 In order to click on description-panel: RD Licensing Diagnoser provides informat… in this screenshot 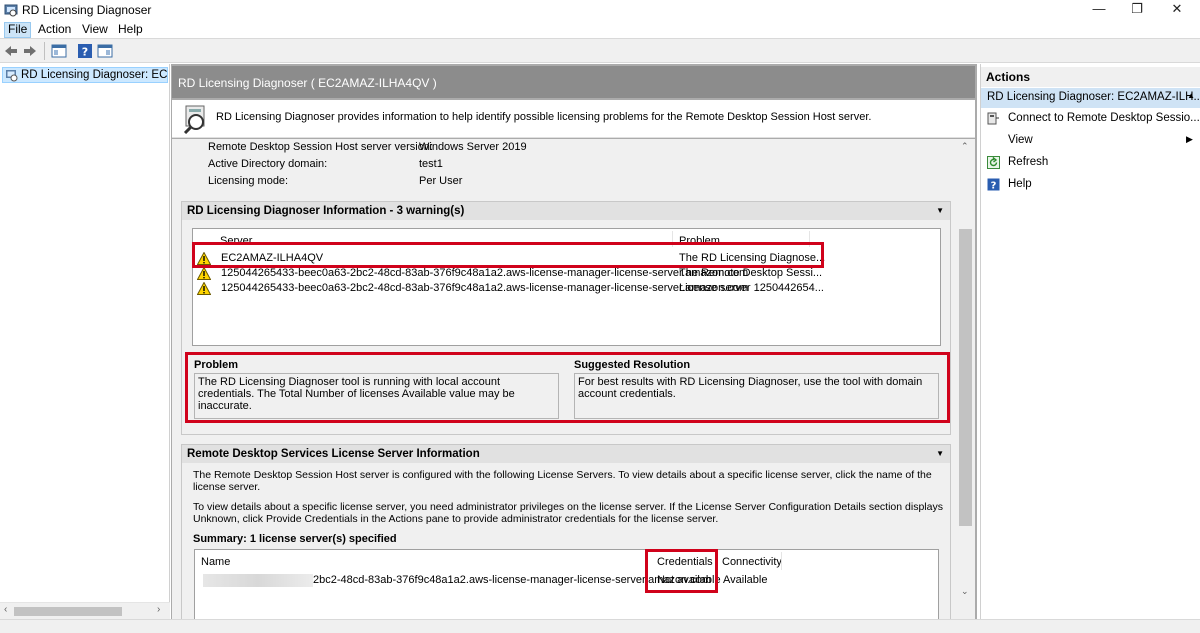, I will do `click(573, 119)`.